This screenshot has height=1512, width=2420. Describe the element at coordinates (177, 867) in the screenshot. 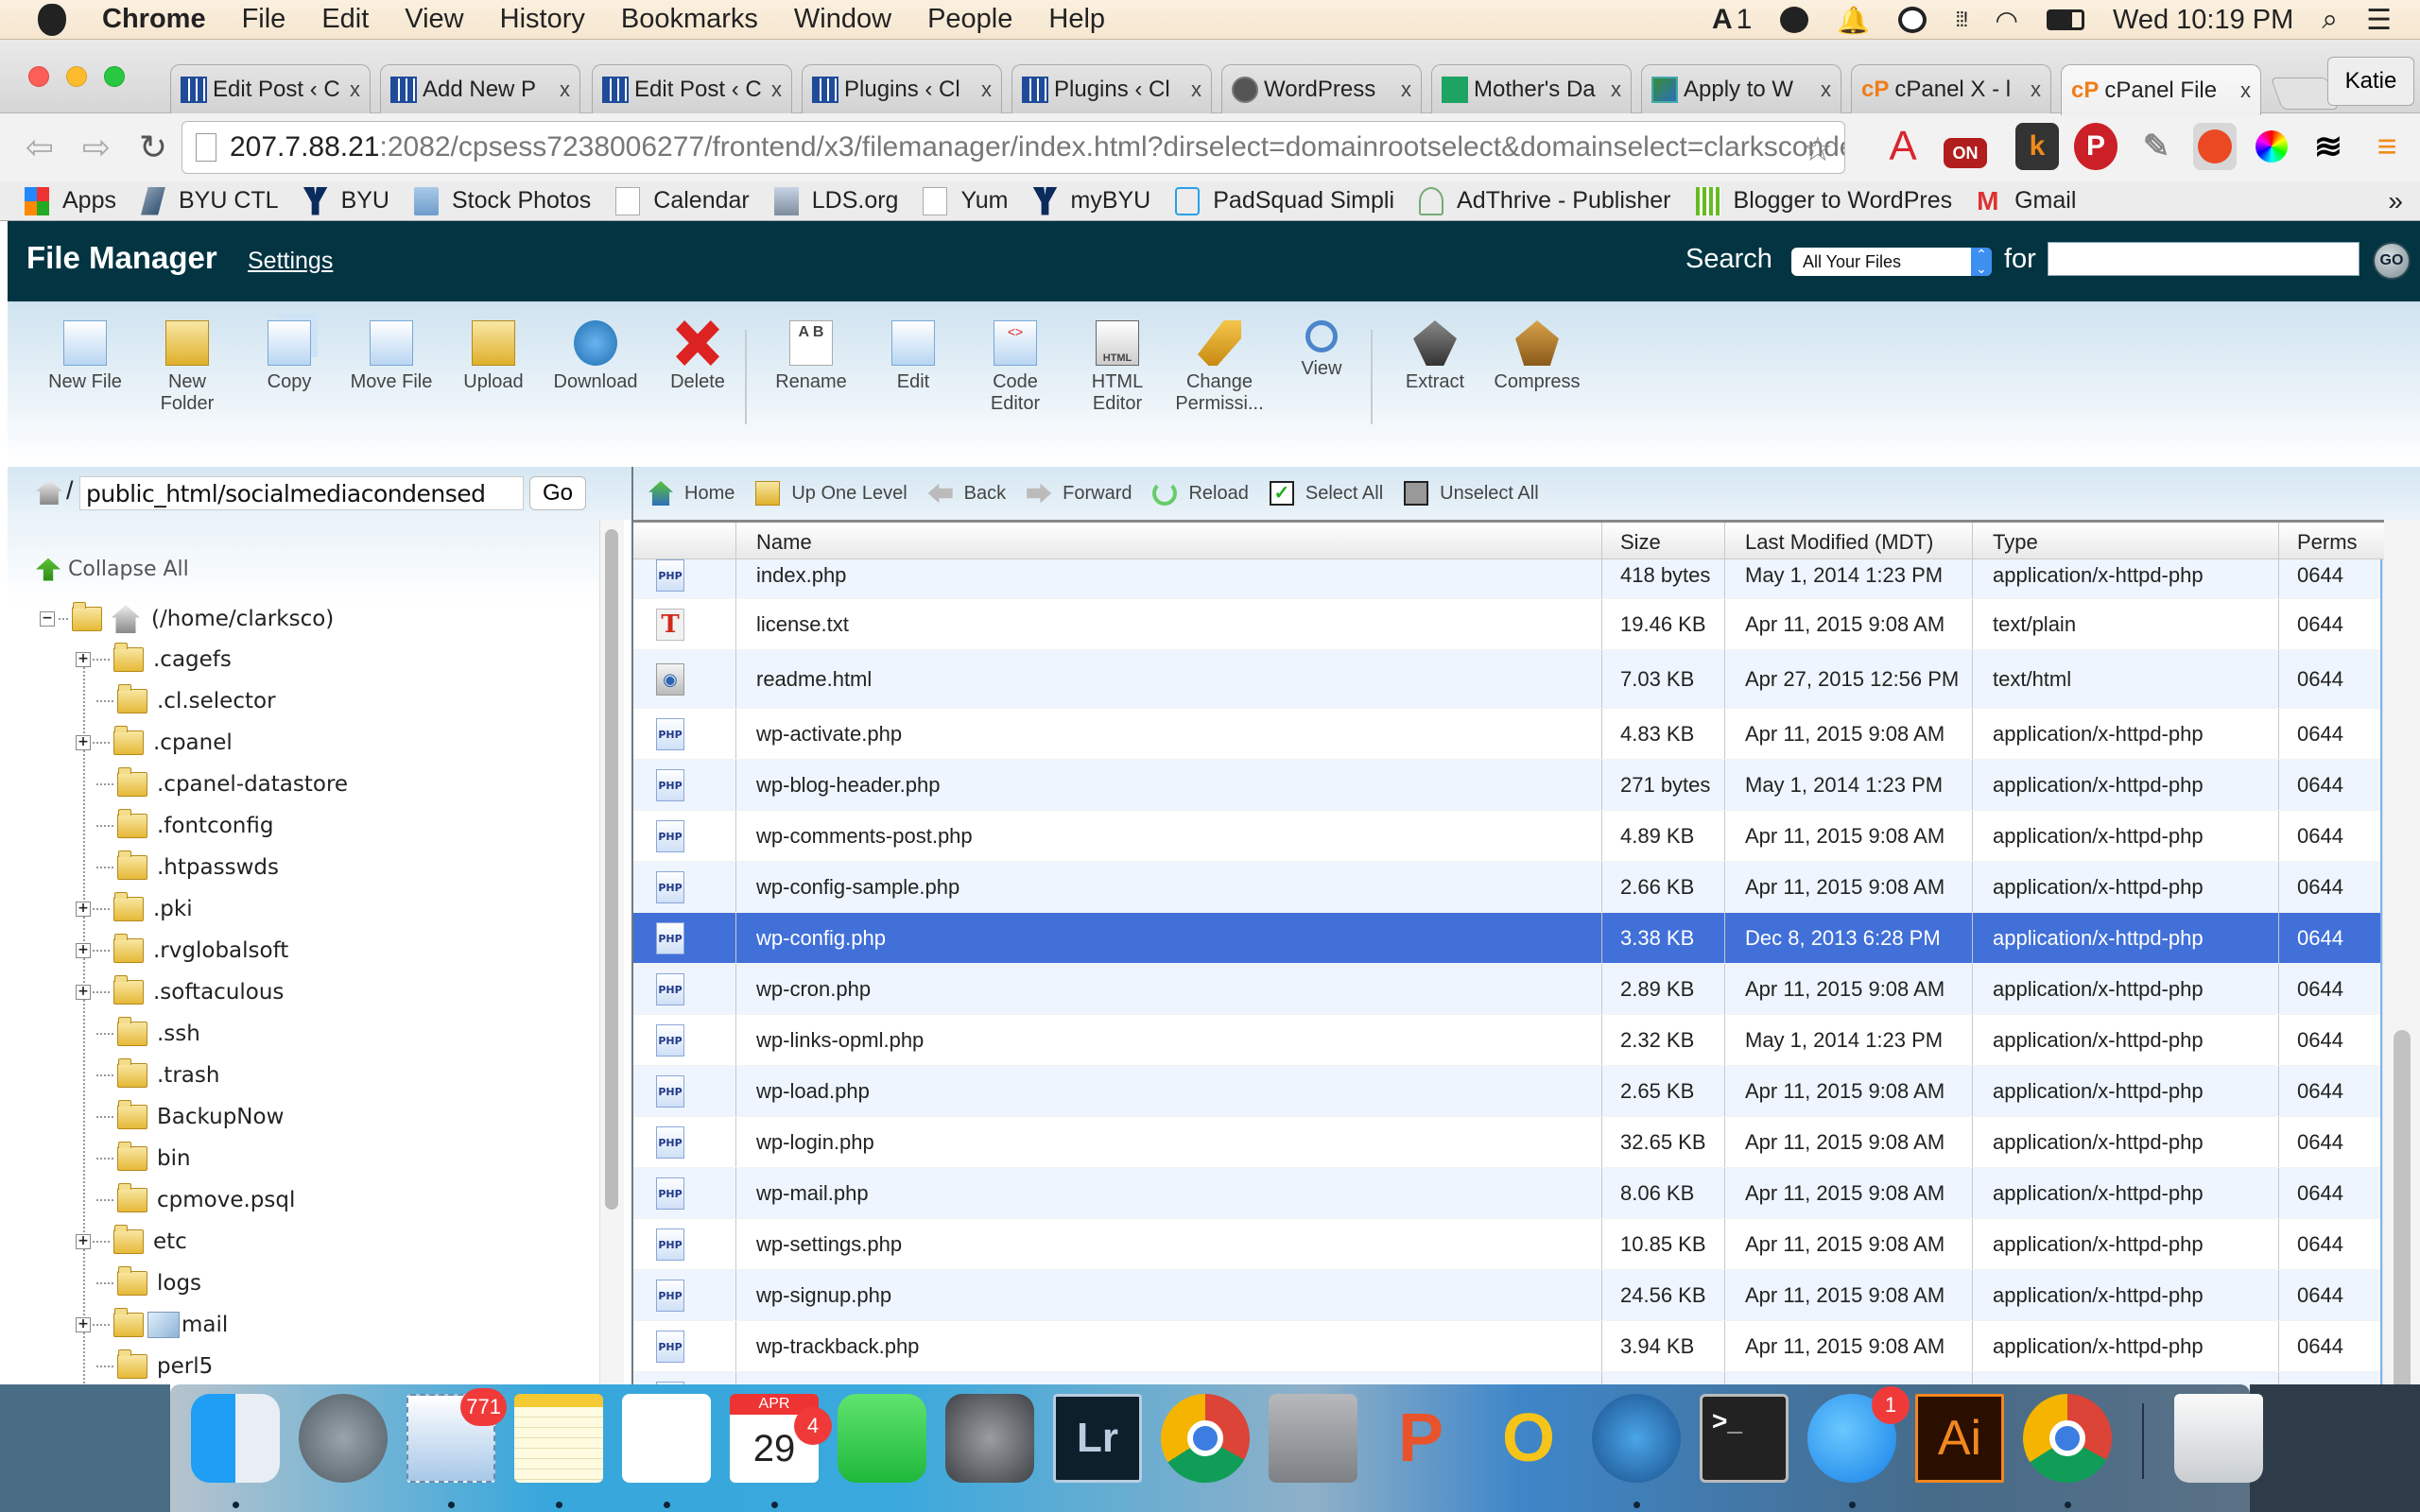

I see `tree-item: .htpasswds` at that location.